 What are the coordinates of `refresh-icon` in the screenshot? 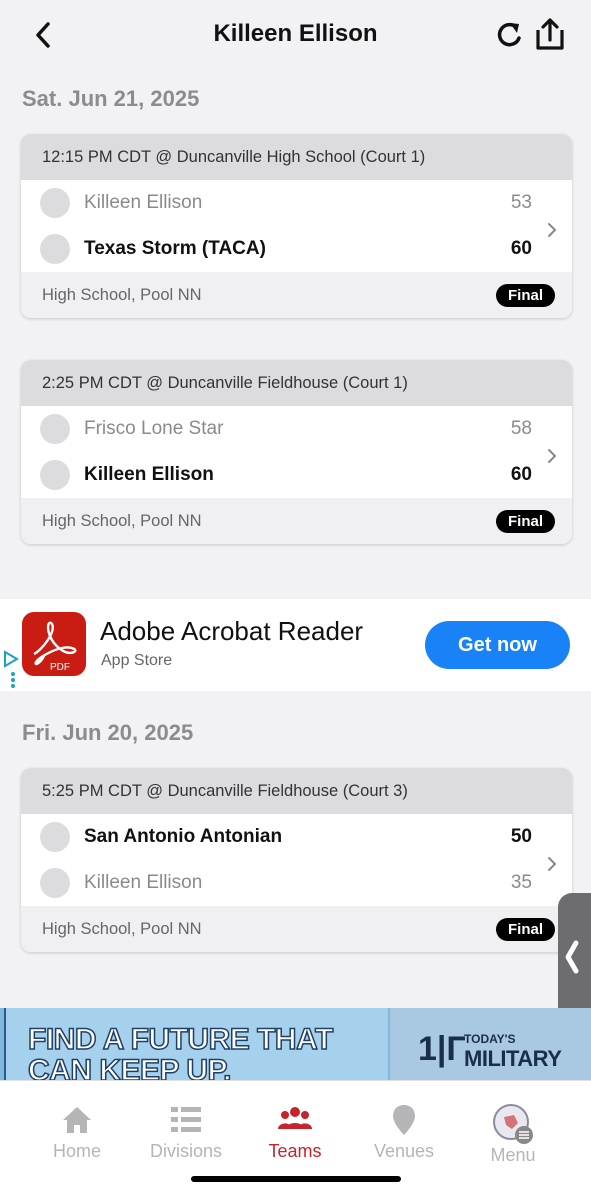 It's located at (509, 34).